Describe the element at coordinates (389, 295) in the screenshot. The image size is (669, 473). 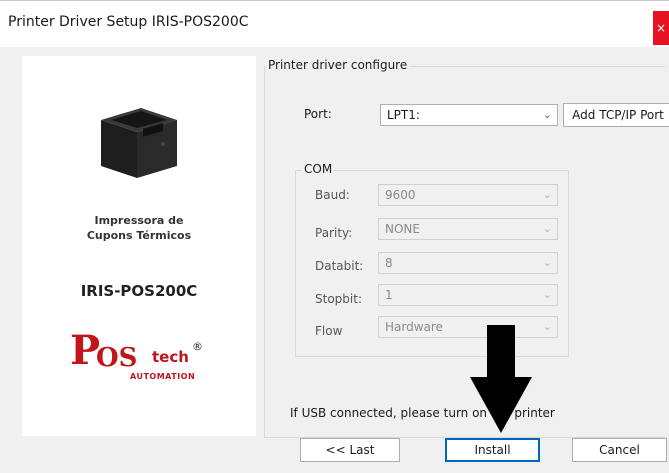
I see `stopbit-value: 1` at that location.